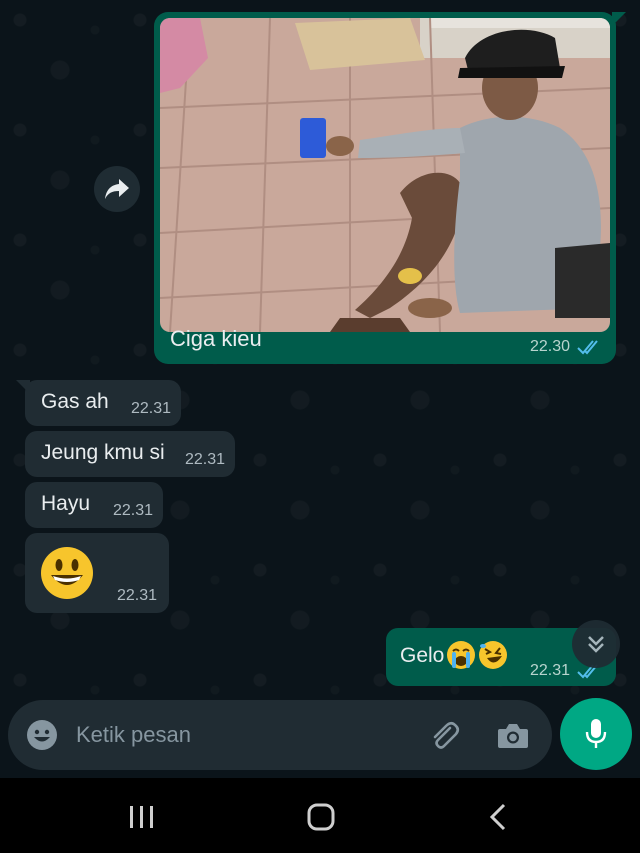 The height and width of the screenshot is (853, 640). What do you see at coordinates (444, 736) in the screenshot?
I see `attachment-icon` at bounding box center [444, 736].